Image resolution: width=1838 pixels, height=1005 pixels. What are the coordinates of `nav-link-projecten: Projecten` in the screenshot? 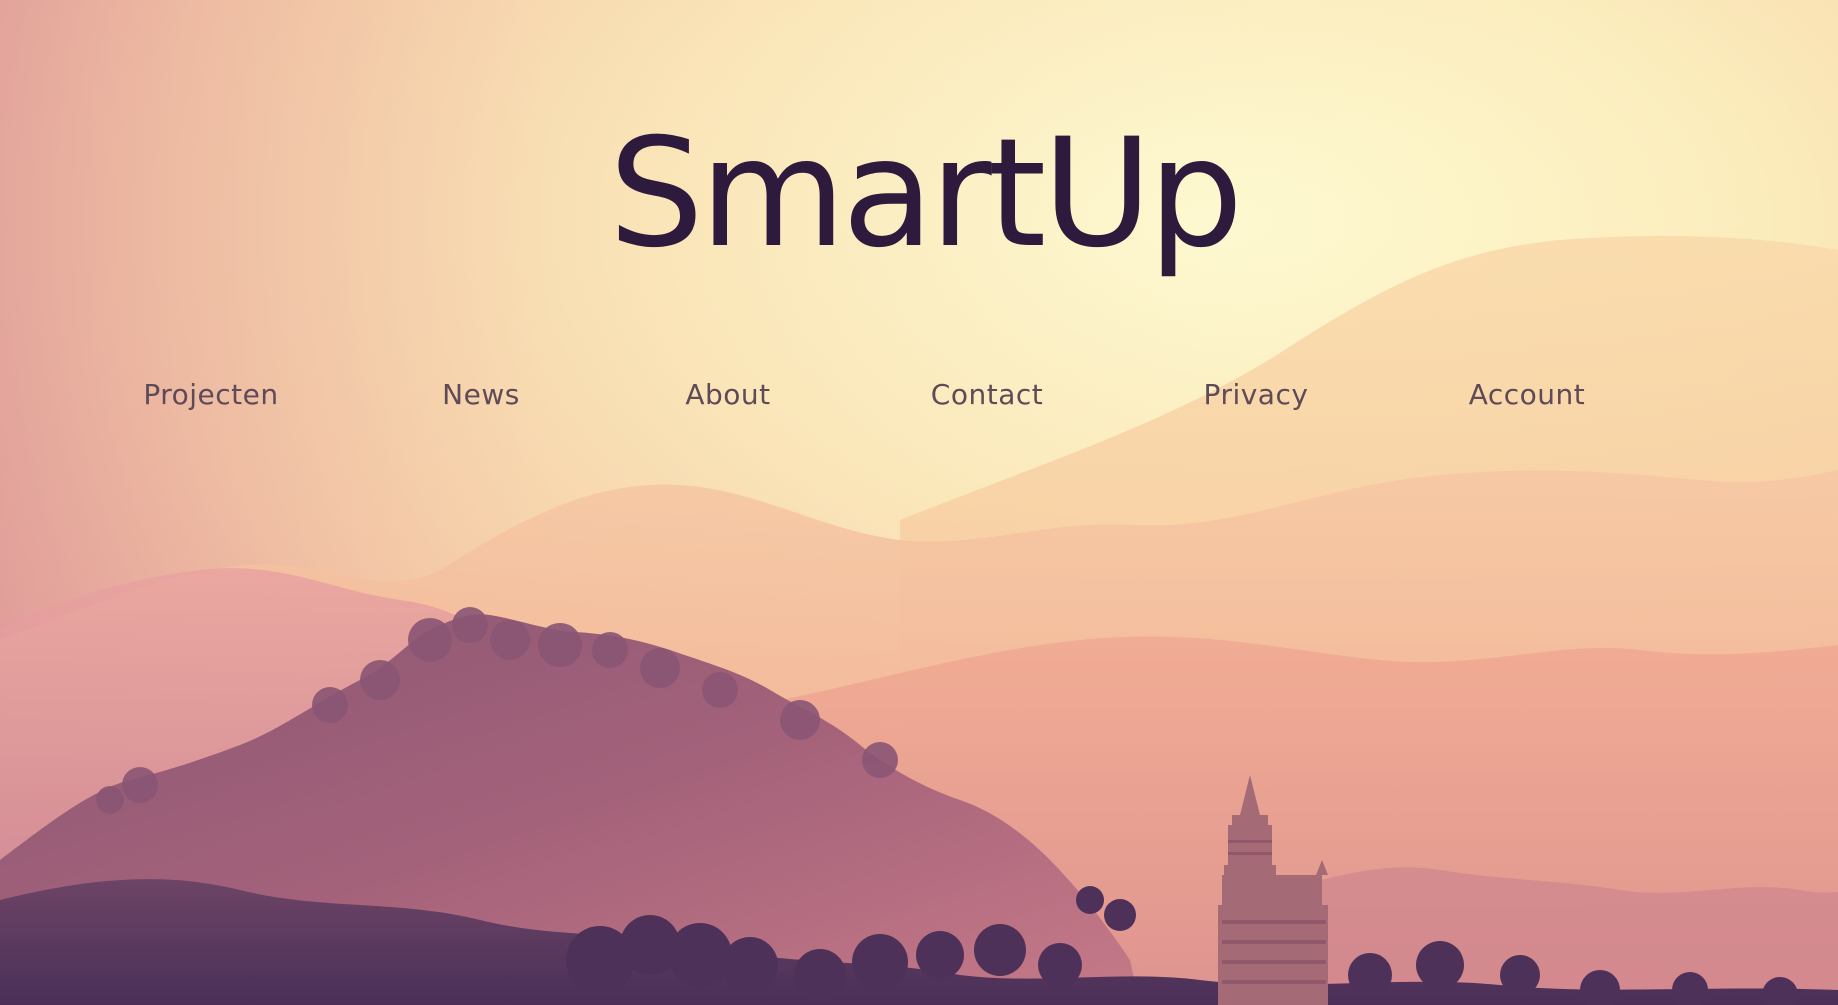 It's located at (210, 395).